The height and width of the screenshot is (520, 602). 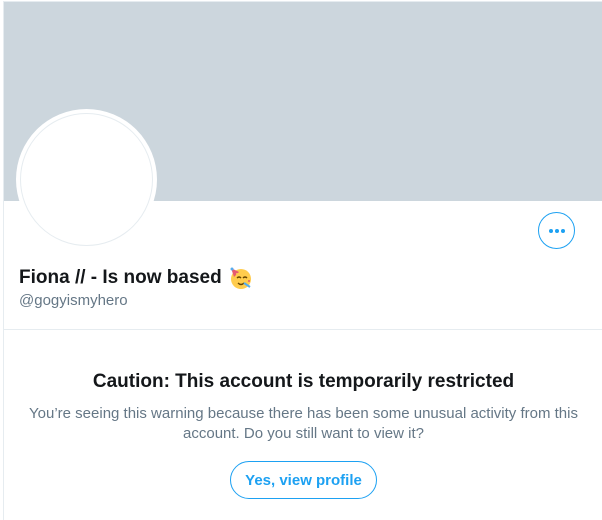 I want to click on divider, so click(x=303, y=329).